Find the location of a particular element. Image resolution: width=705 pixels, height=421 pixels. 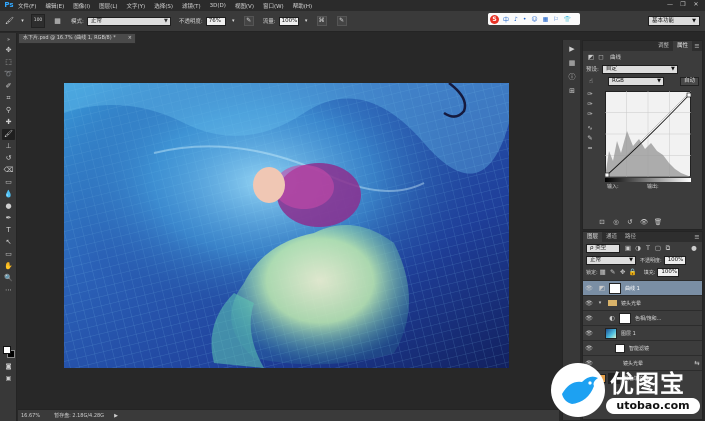

screen-mode-icon: ▣ is located at coordinates (8, 378).